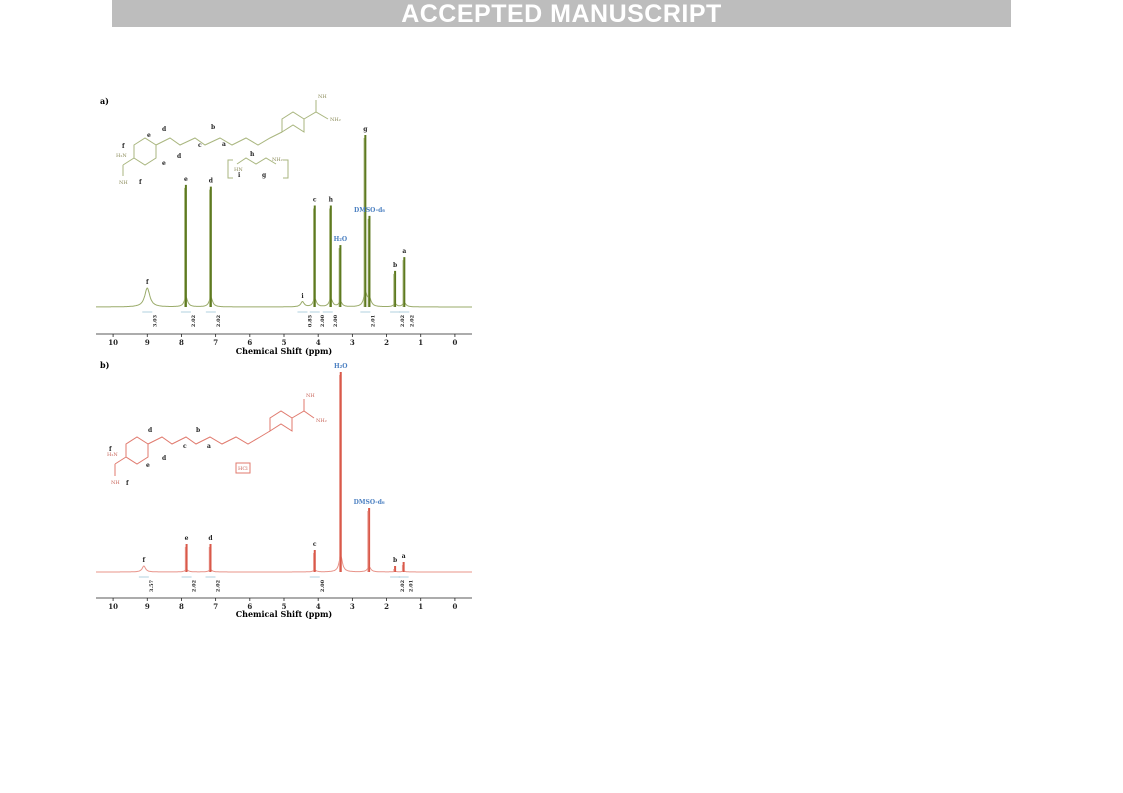  What do you see at coordinates (331, 200) in the screenshot?
I see `peak-label: h` at bounding box center [331, 200].